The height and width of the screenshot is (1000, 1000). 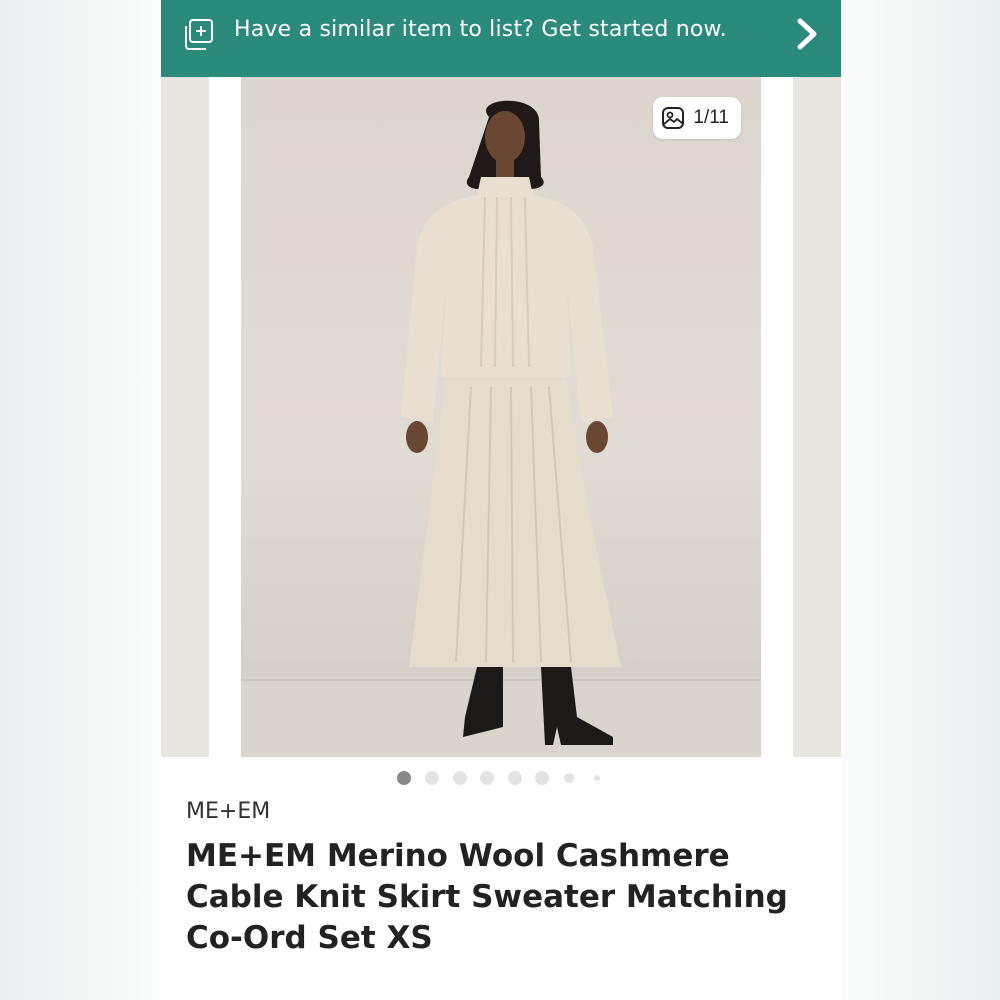 I want to click on chevron-right-icon, so click(x=807, y=34).